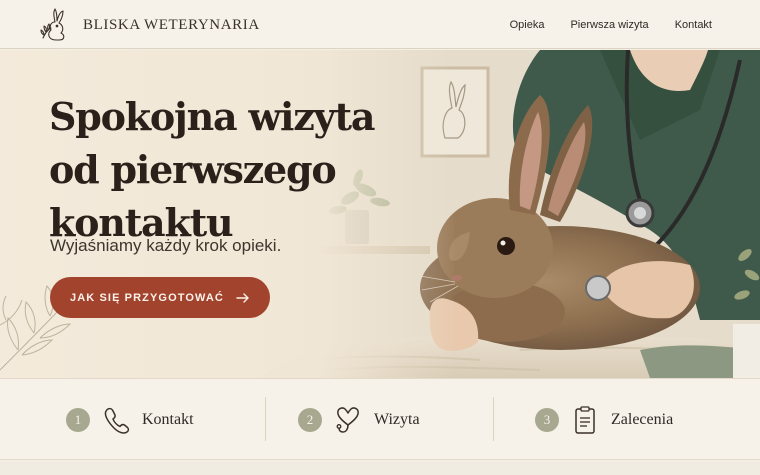 The width and height of the screenshot is (760, 475). What do you see at coordinates (642, 419) in the screenshot?
I see `step-label: Zalecenia` at bounding box center [642, 419].